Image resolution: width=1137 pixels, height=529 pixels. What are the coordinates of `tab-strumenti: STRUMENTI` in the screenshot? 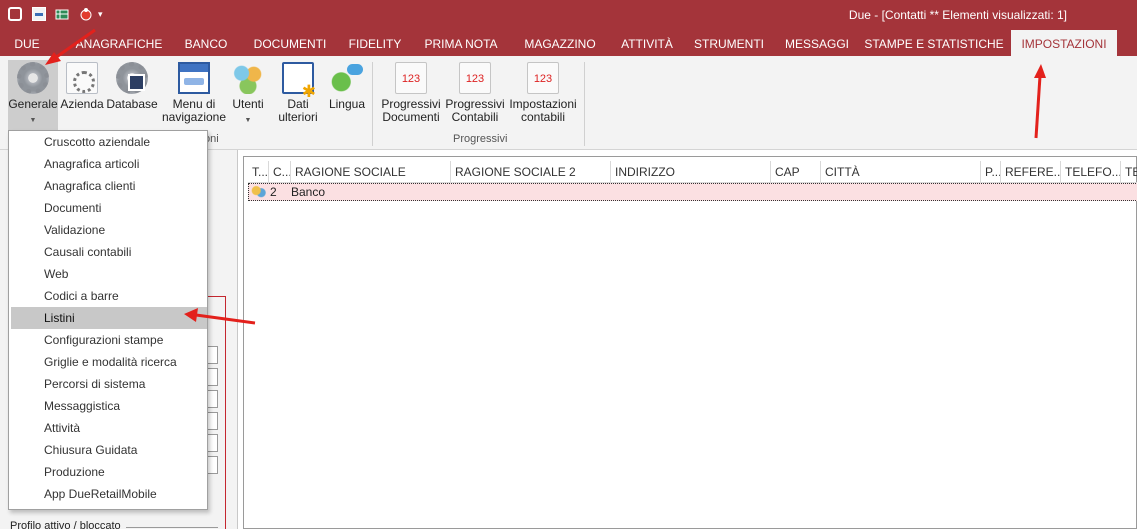 It's located at (729, 44).